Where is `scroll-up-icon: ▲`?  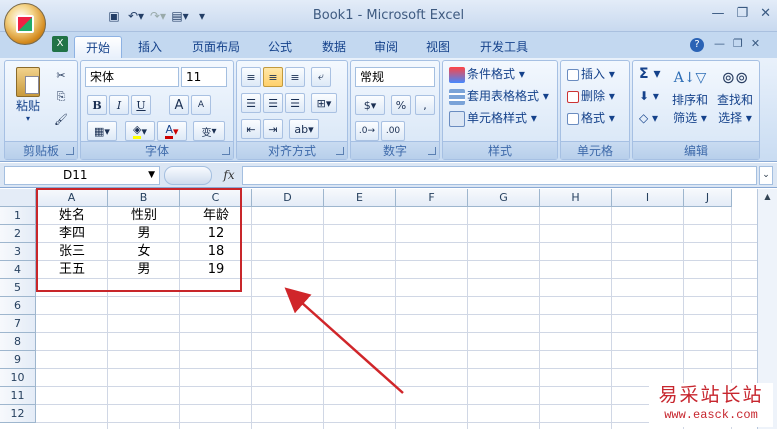
scroll-up-icon: ▲ is located at coordinates (767, 197).